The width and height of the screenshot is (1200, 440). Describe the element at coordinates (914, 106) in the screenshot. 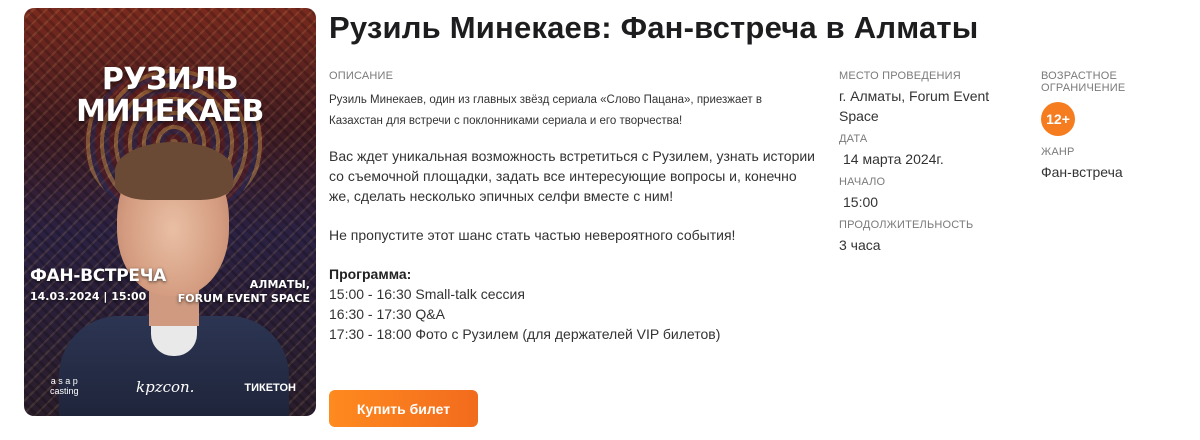

I see `venue-value: г. Алматы, Forum Event Space` at that location.